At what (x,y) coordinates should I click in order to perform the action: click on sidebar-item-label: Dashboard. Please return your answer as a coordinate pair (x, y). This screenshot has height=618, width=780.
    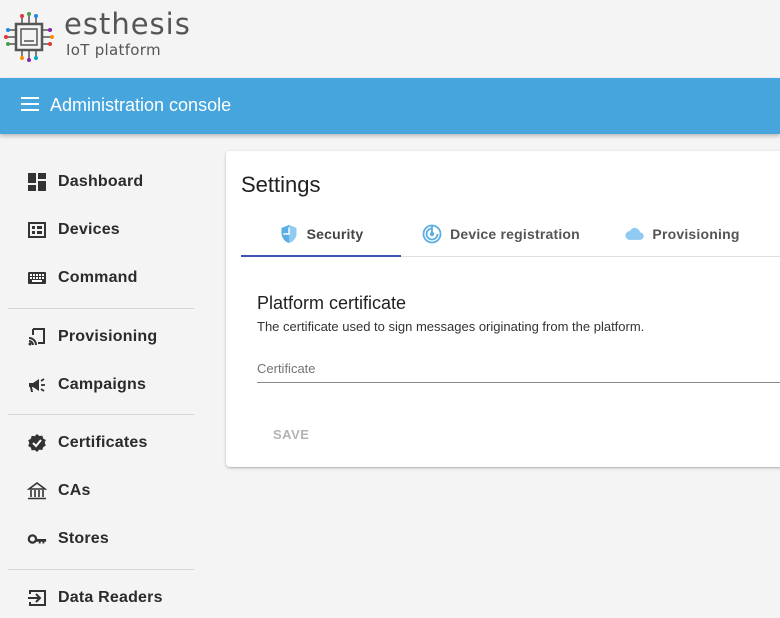
    Looking at the image, I should click on (101, 181).